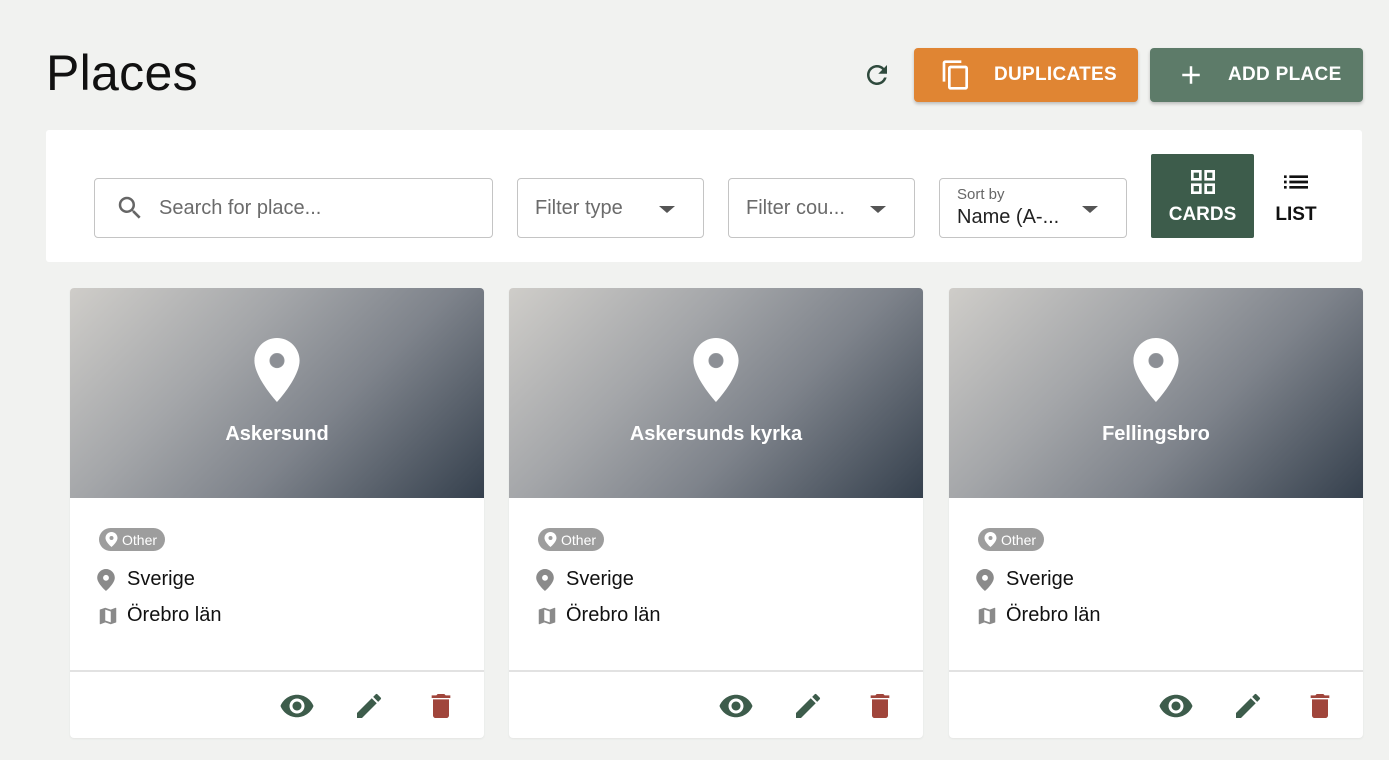 The image size is (1389, 760). I want to click on view-cards-label: CARDS, so click(1202, 214).